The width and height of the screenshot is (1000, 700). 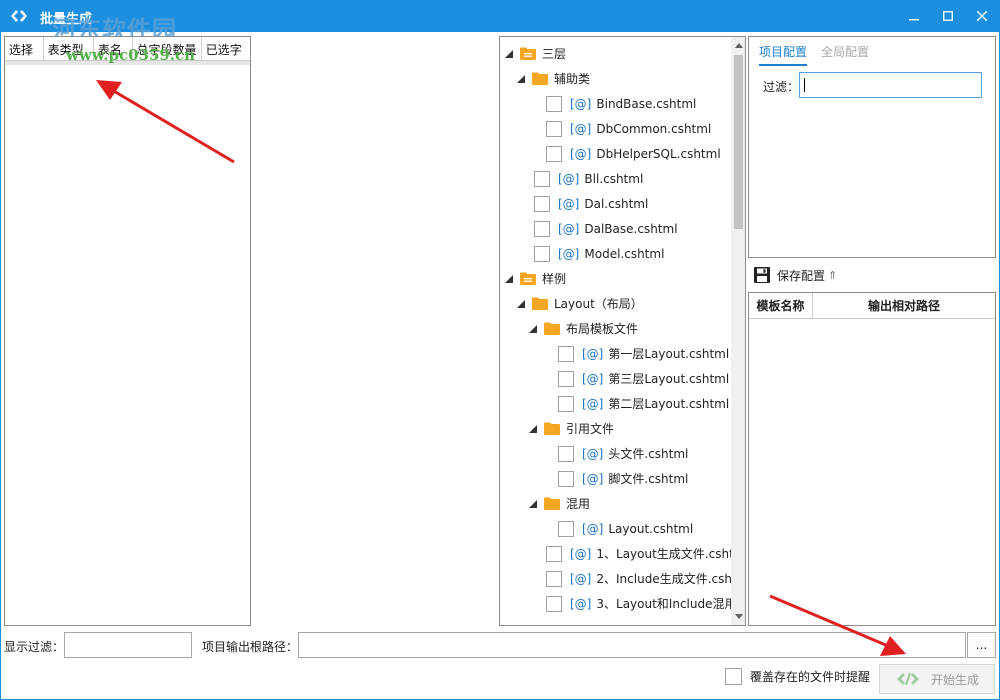 What do you see at coordinates (583, 328) in the screenshot?
I see `tree-folder-item: 布局模板文件` at bounding box center [583, 328].